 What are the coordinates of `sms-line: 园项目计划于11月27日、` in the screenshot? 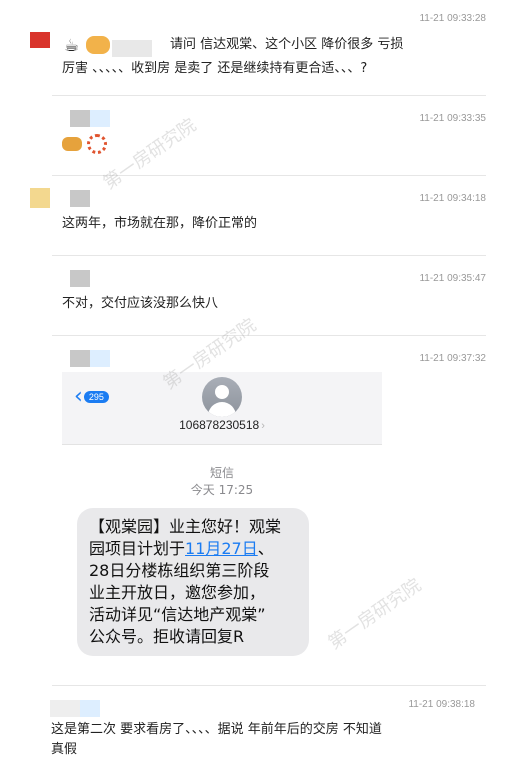 It's located at (181, 548).